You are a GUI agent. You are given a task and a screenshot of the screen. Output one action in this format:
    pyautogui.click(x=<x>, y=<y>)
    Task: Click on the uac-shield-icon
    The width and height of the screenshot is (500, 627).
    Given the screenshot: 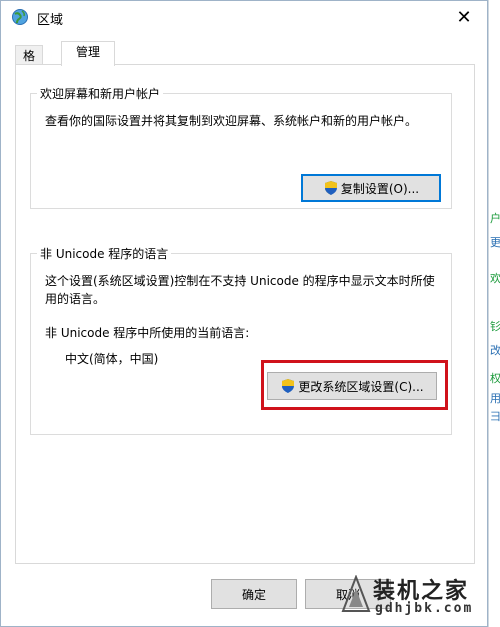 What is the action you would take?
    pyautogui.click(x=330, y=188)
    